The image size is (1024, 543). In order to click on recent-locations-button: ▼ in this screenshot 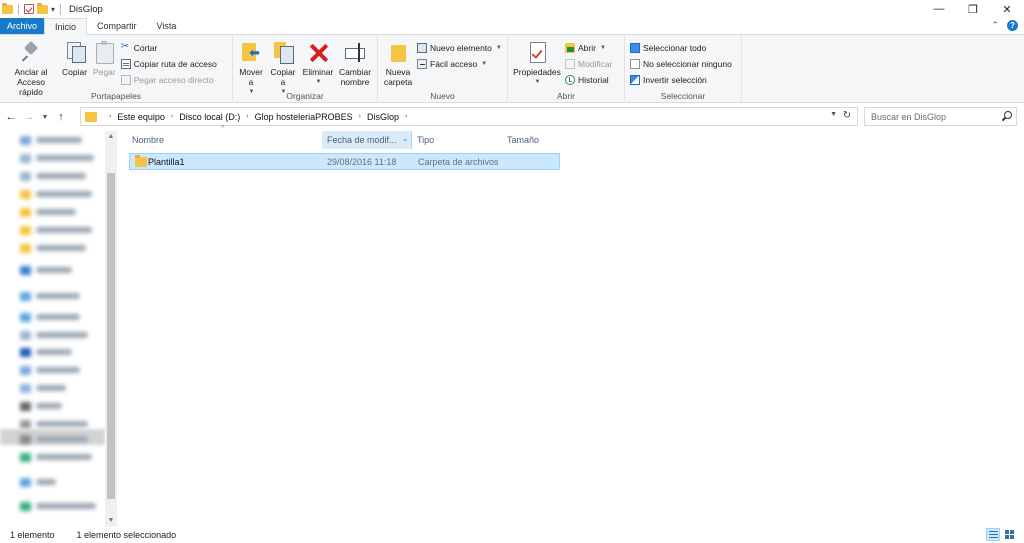, I will do `click(45, 117)`.